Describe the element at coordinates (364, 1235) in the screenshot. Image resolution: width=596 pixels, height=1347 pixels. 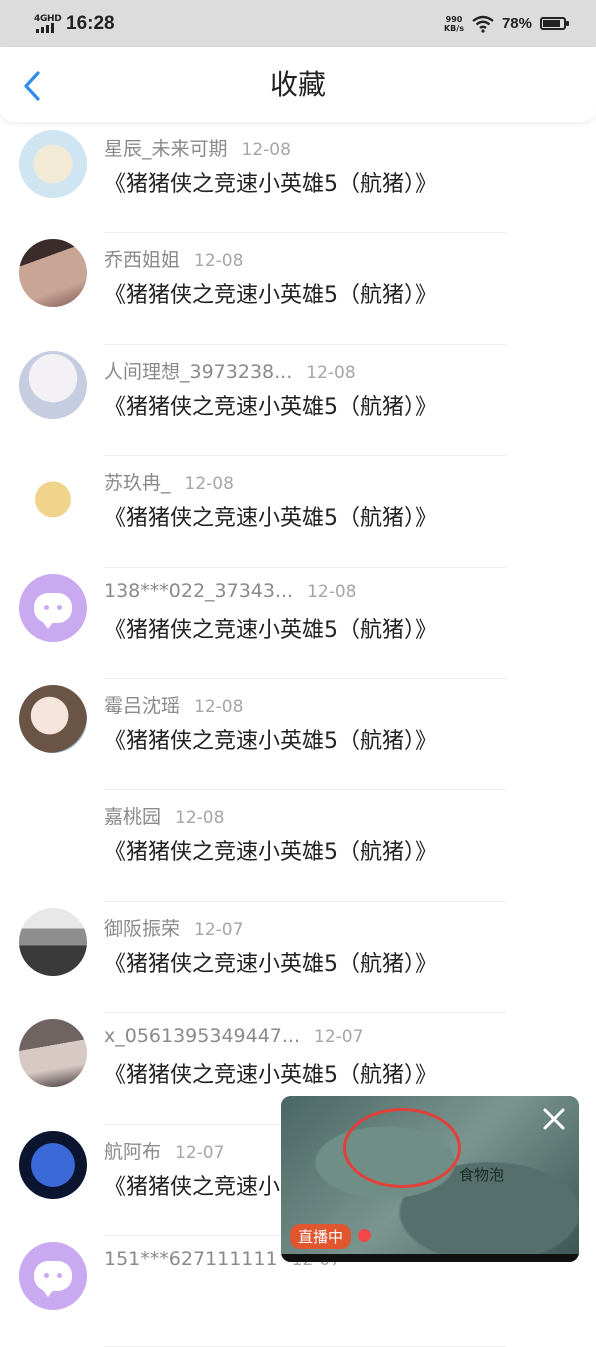
I see `live-dot` at that location.